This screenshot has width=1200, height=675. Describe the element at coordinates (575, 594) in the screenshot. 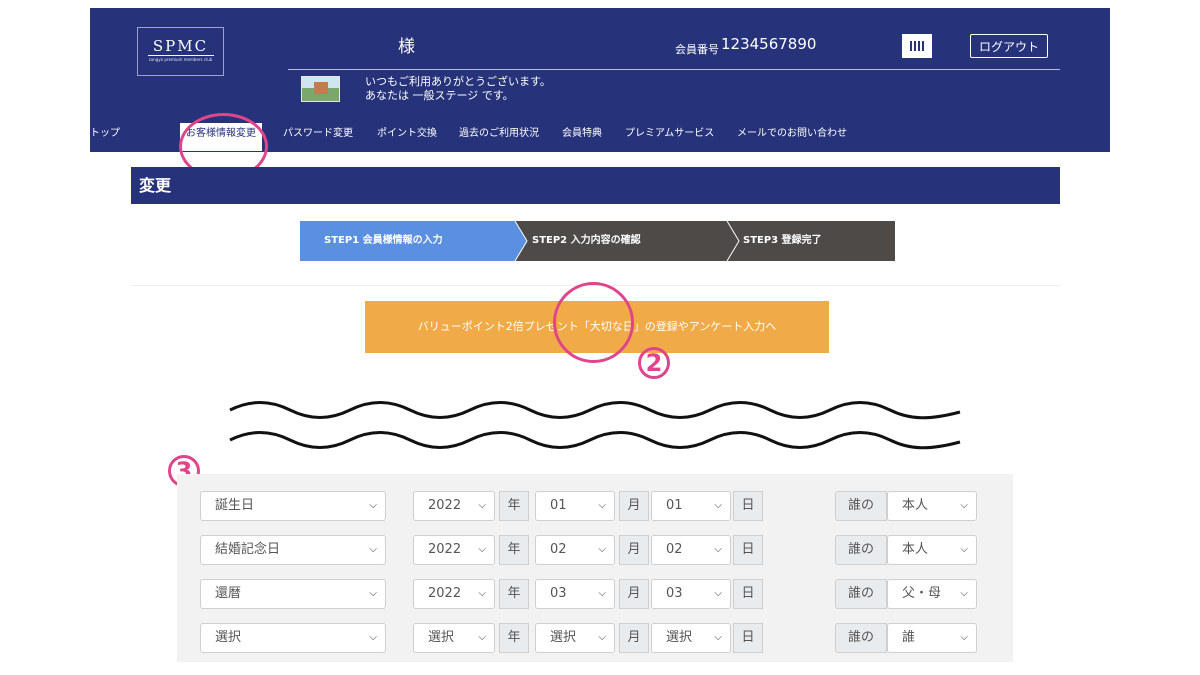

I see `month-select: 03 ⌵` at that location.